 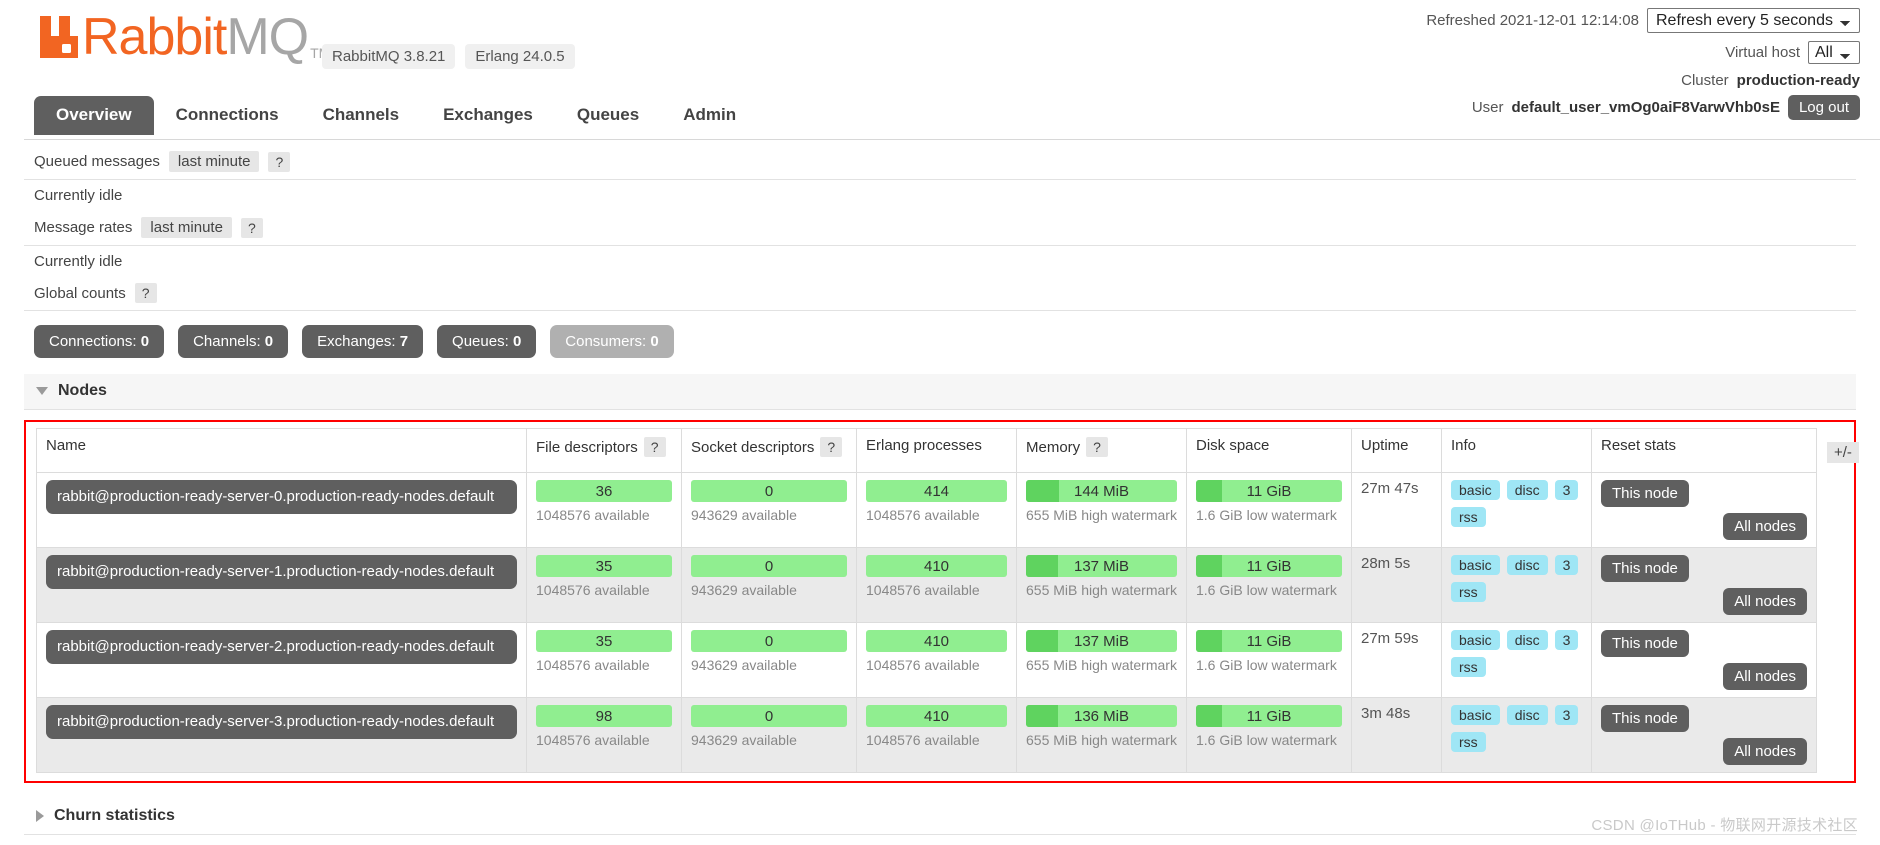 I want to click on rabbitmq-version-pill: RabbitMQ 3.8.21, so click(x=389, y=56).